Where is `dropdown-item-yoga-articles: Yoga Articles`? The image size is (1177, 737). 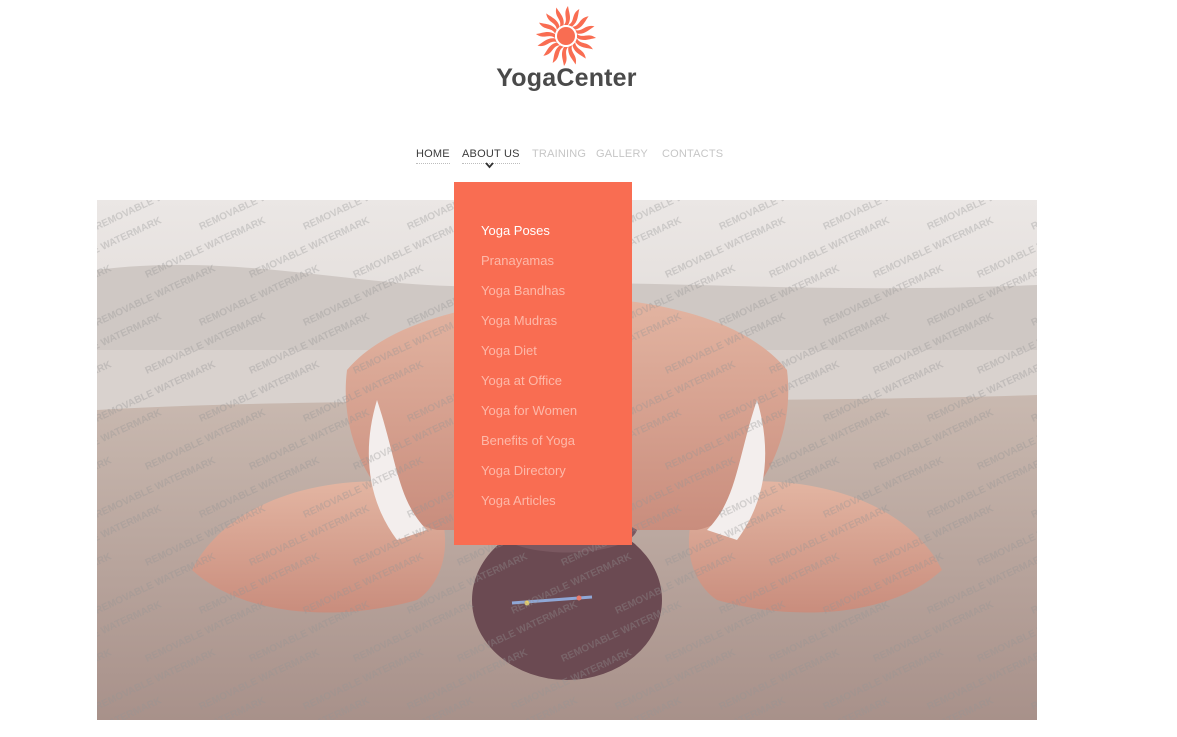 dropdown-item-yoga-articles: Yoga Articles is located at coordinates (529, 507).